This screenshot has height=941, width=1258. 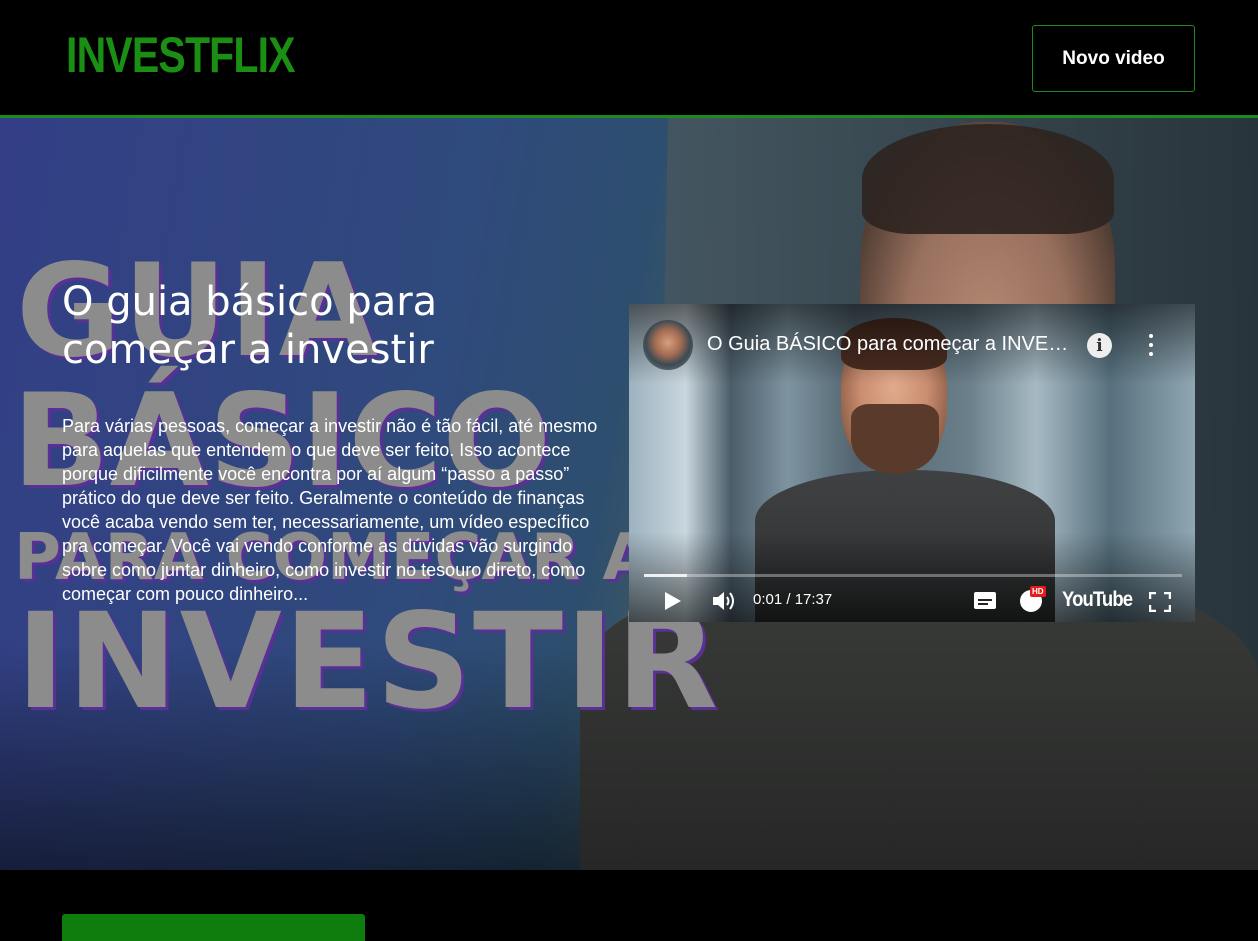 What do you see at coordinates (250, 326) in the screenshot?
I see `page-title: O guia básico para começar a investir` at bounding box center [250, 326].